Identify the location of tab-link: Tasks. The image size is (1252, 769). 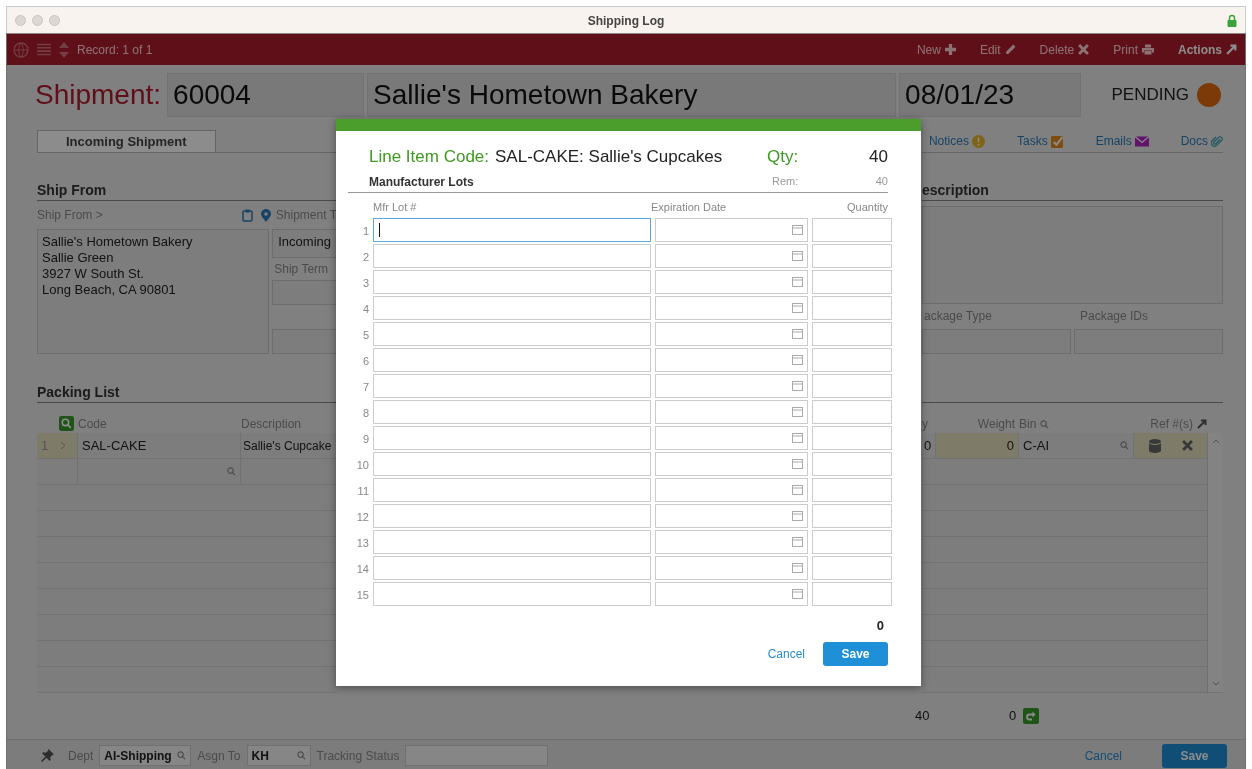
(1040, 141).